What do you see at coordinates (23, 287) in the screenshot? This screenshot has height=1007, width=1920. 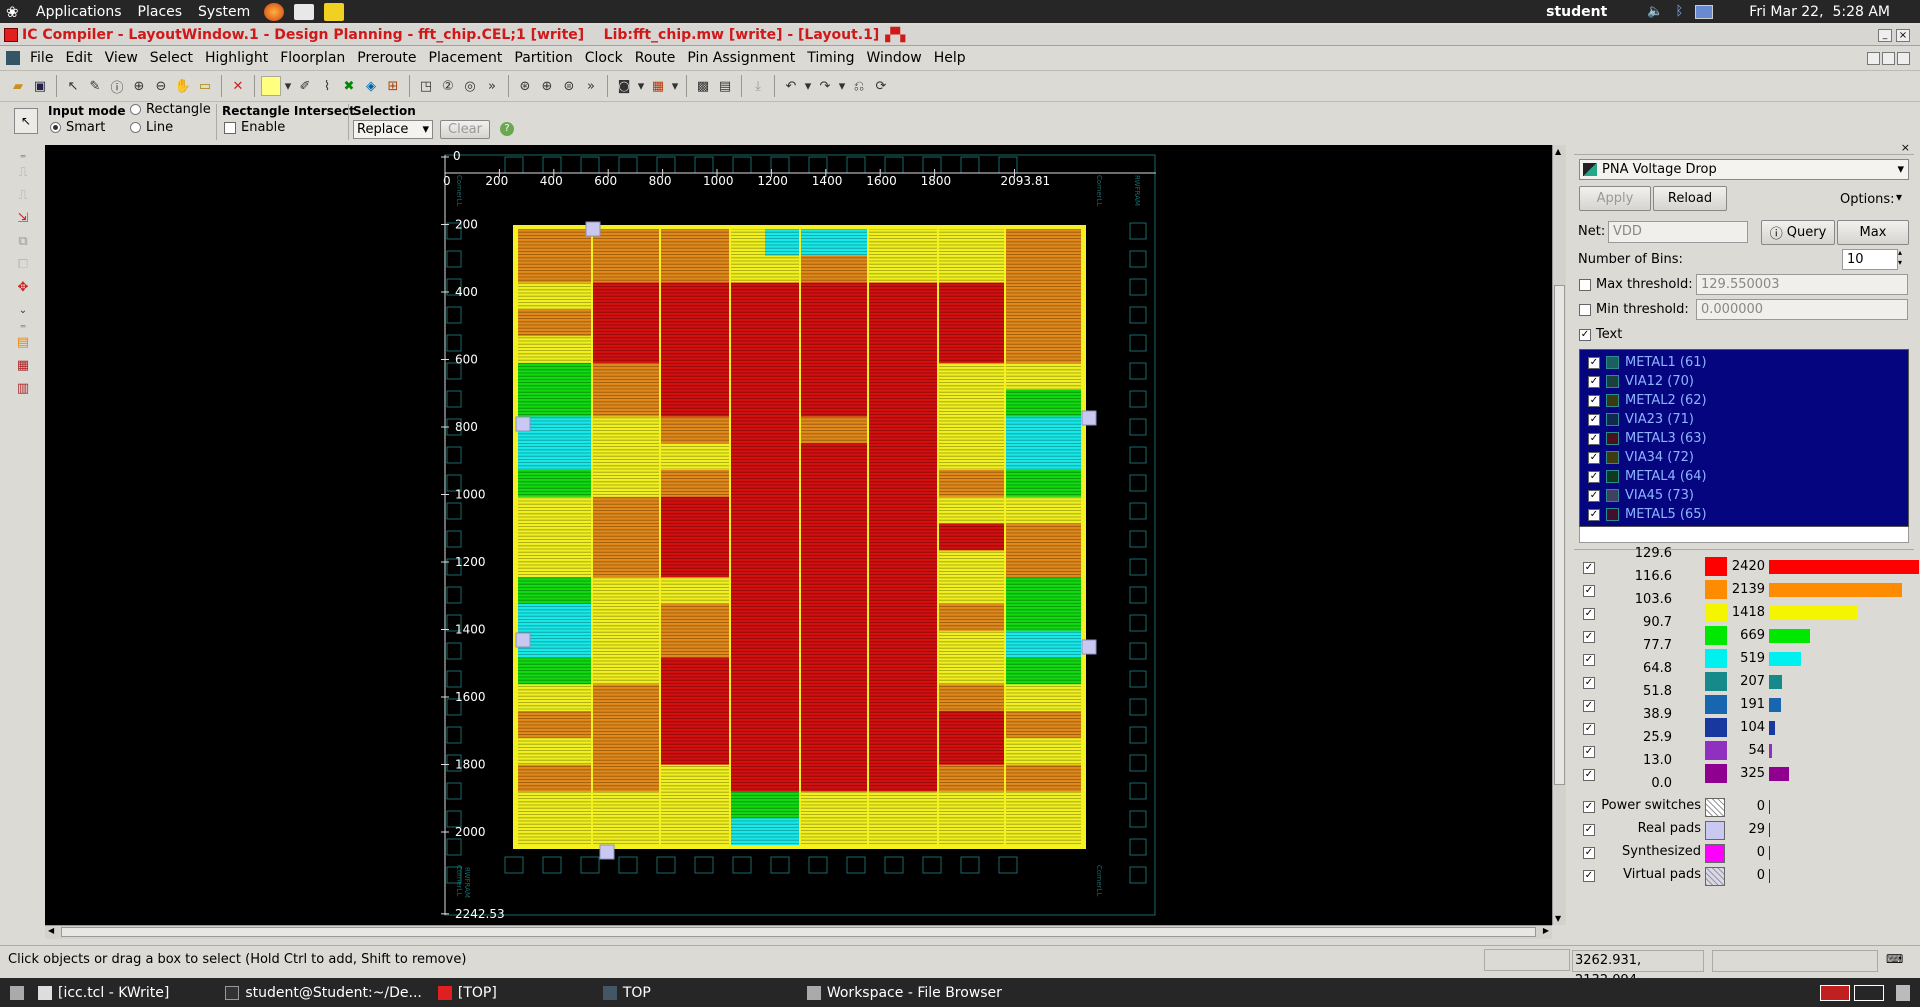 I see `cross-move-icon: ✥` at bounding box center [23, 287].